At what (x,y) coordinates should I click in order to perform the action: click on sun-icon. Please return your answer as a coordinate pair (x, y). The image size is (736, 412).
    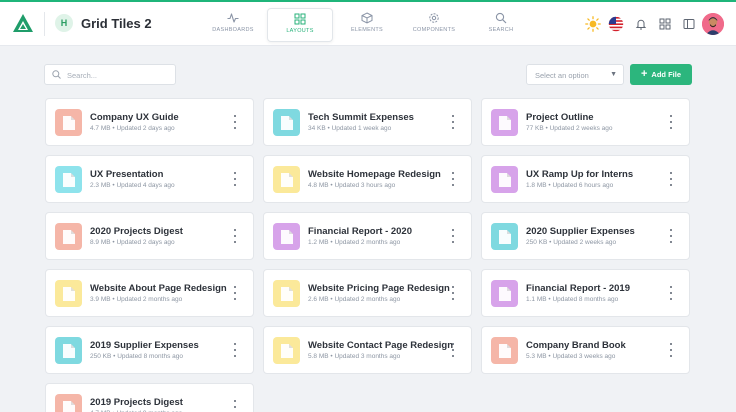
    Looking at the image, I should click on (593, 24).